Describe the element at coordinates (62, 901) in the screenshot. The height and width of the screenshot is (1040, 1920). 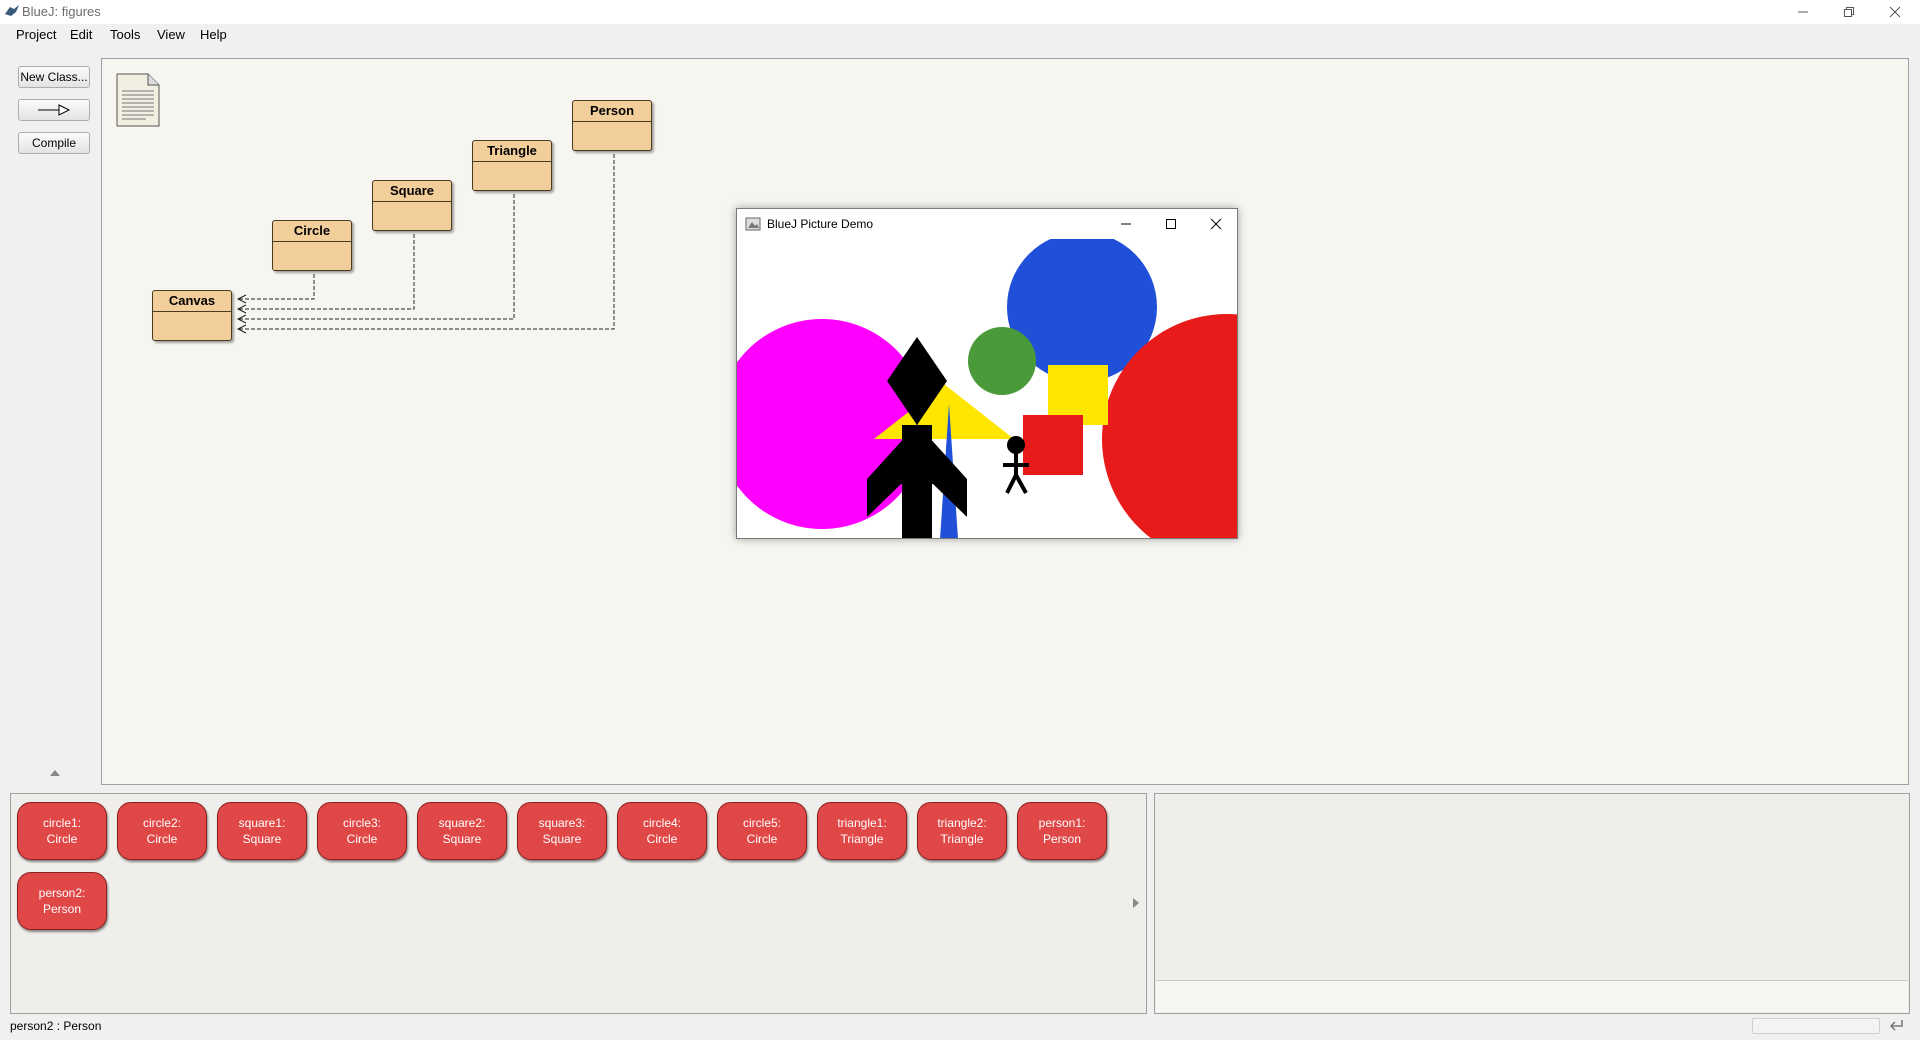
I see `object-instance: person2: Person` at that location.